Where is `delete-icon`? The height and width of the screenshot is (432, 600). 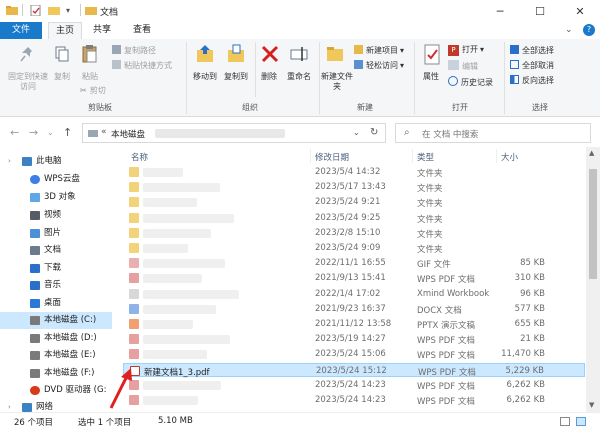
delete-icon is located at coordinates (270, 54).